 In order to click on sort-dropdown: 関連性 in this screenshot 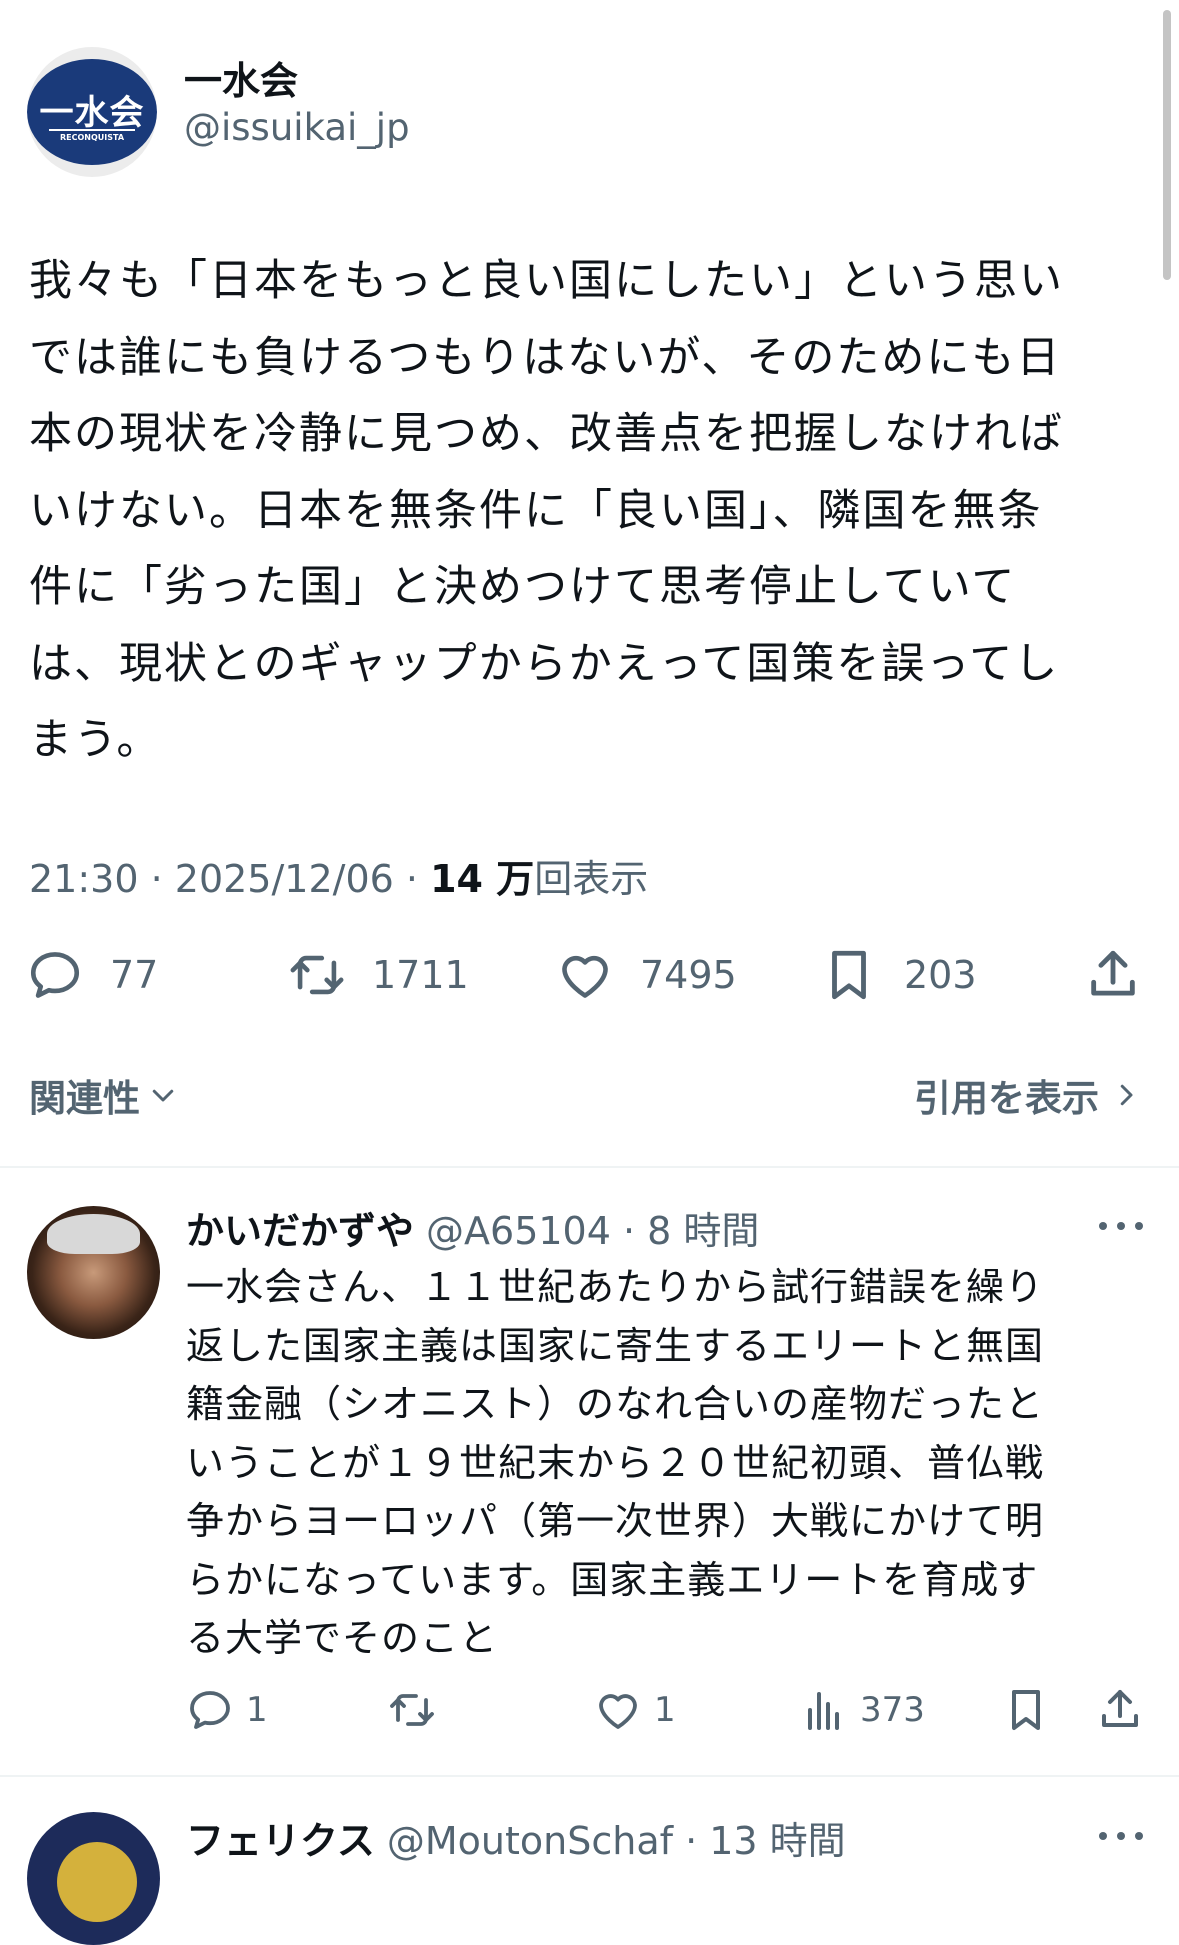, I will do `click(103, 1095)`.